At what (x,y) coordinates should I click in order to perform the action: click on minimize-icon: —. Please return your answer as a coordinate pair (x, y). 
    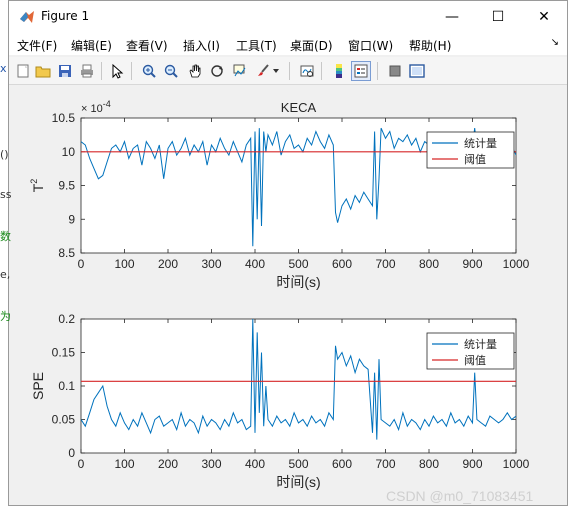
    Looking at the image, I should click on (452, 17).